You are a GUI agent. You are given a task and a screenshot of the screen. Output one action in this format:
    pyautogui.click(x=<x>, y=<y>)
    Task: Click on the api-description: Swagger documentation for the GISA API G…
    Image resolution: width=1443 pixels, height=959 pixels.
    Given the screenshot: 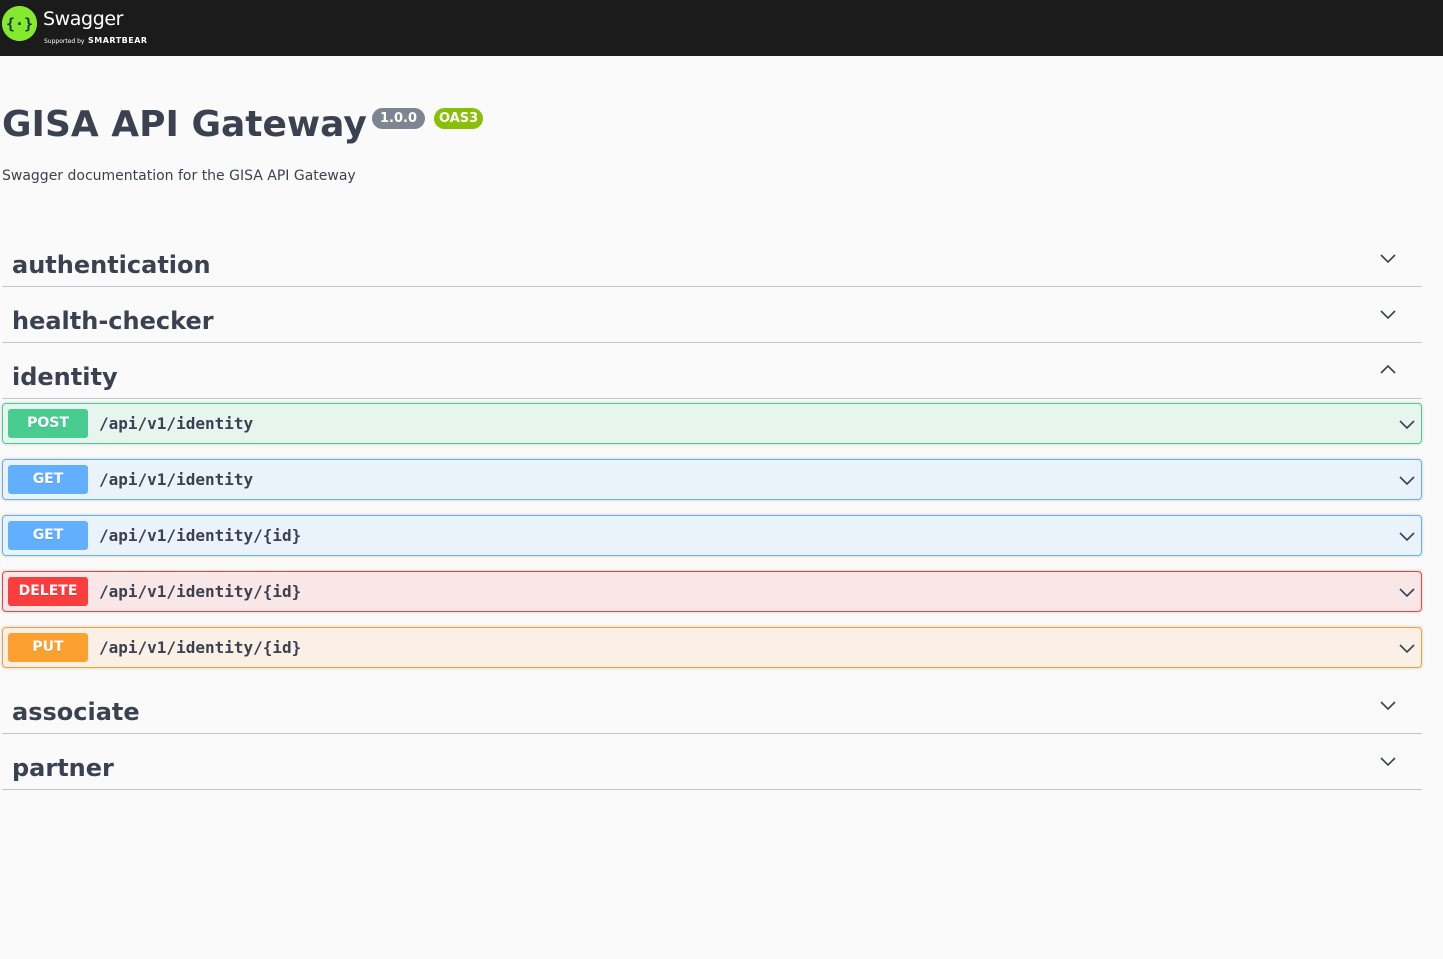 What is the action you would take?
    pyautogui.click(x=179, y=176)
    